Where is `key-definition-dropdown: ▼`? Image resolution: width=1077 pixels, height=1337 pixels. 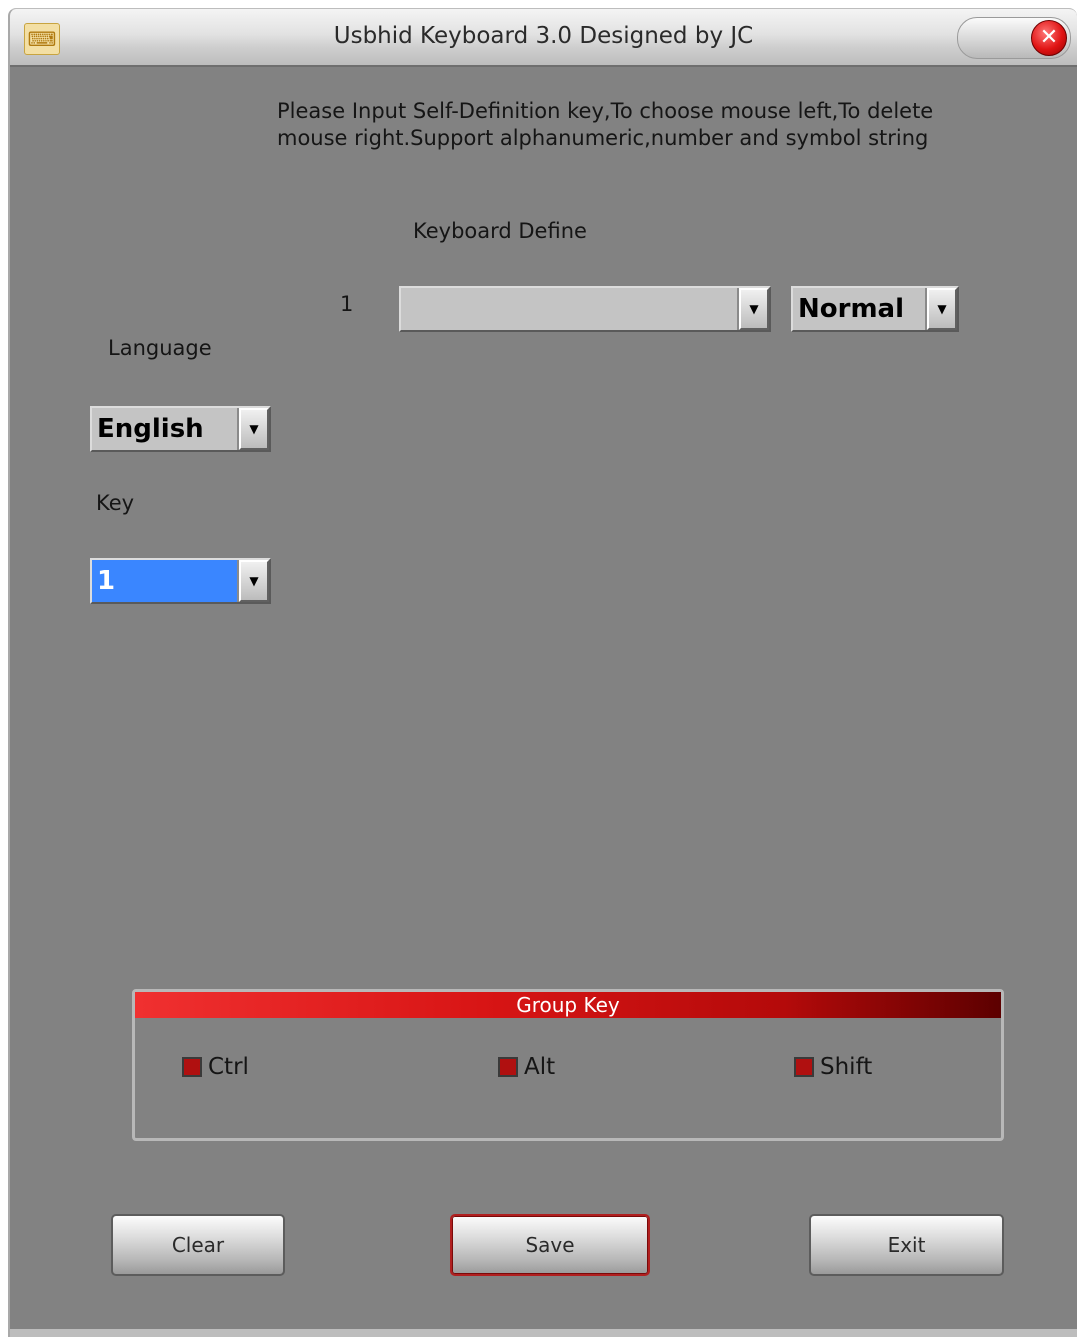
key-definition-dropdown: ▼ is located at coordinates (585, 309).